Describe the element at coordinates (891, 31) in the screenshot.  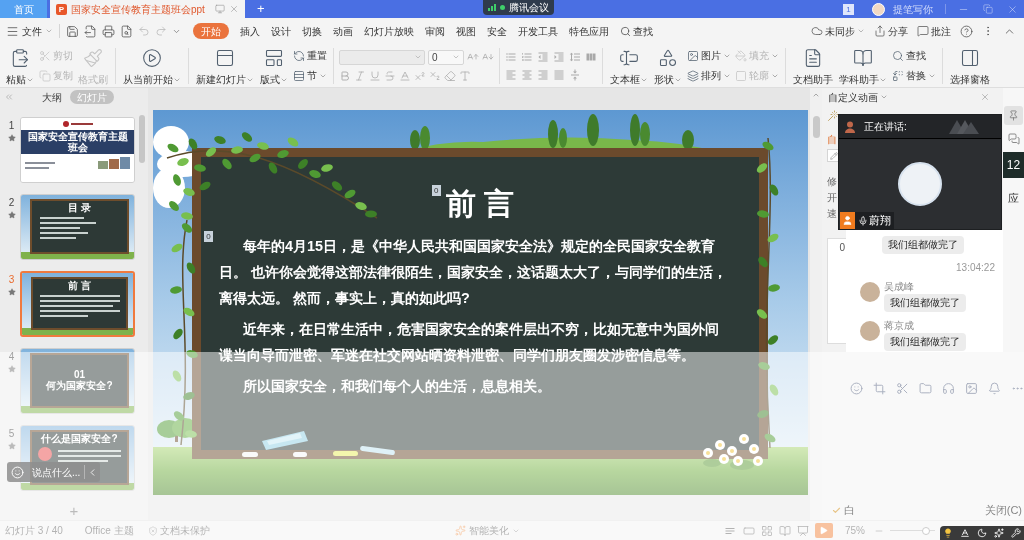
I see `share-button: 分享` at that location.